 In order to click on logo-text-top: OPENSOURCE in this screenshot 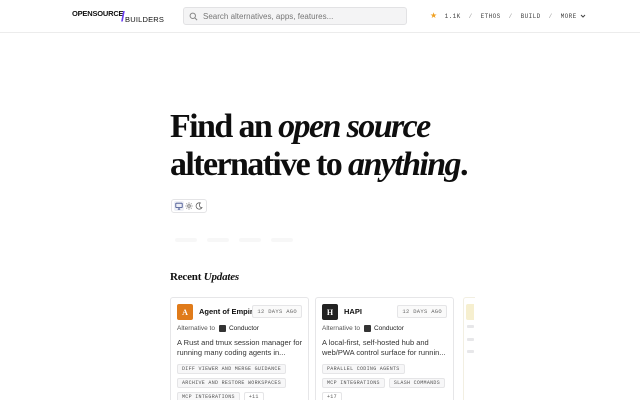, I will do `click(98, 13)`.